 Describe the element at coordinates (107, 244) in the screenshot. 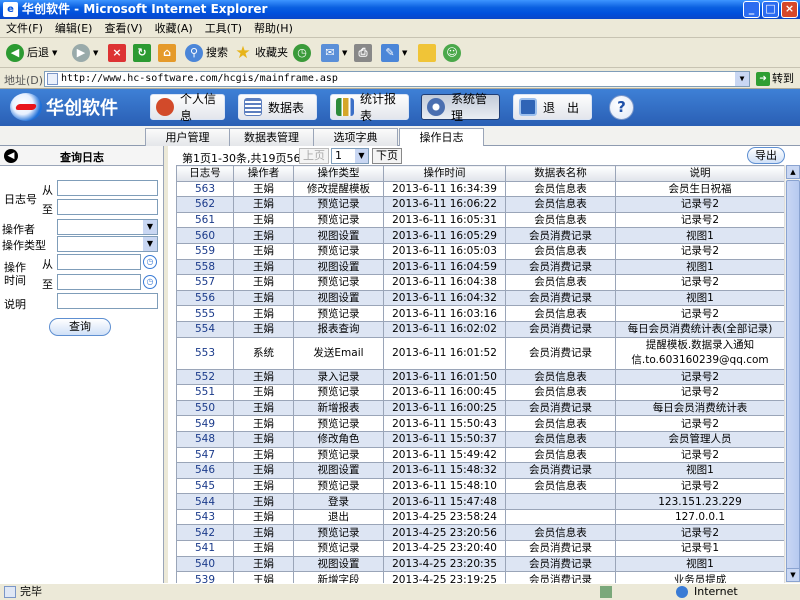

I see `op-type-select: ▼` at that location.